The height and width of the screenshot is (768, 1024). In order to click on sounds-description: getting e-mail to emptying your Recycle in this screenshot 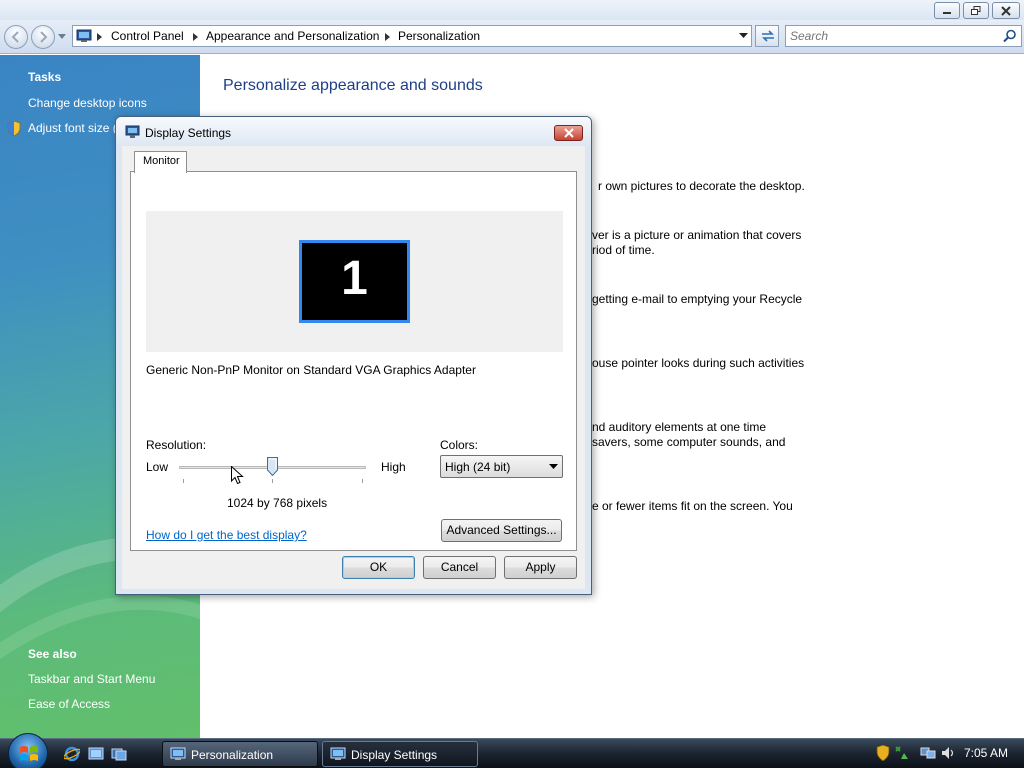, I will do `click(697, 299)`.